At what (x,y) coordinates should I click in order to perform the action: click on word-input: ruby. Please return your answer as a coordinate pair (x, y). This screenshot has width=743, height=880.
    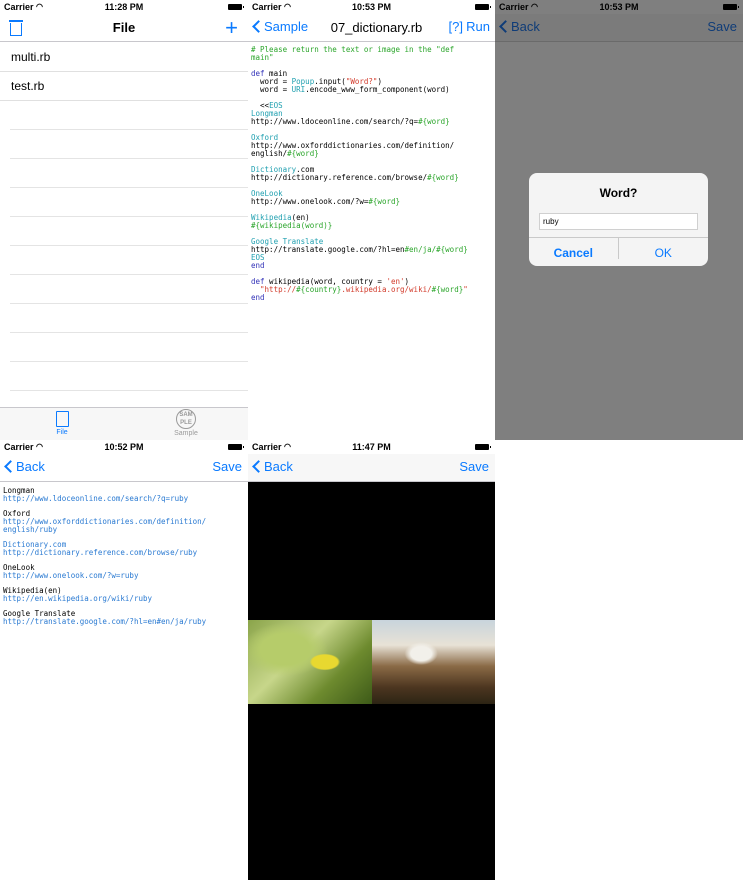
    Looking at the image, I should click on (618, 221).